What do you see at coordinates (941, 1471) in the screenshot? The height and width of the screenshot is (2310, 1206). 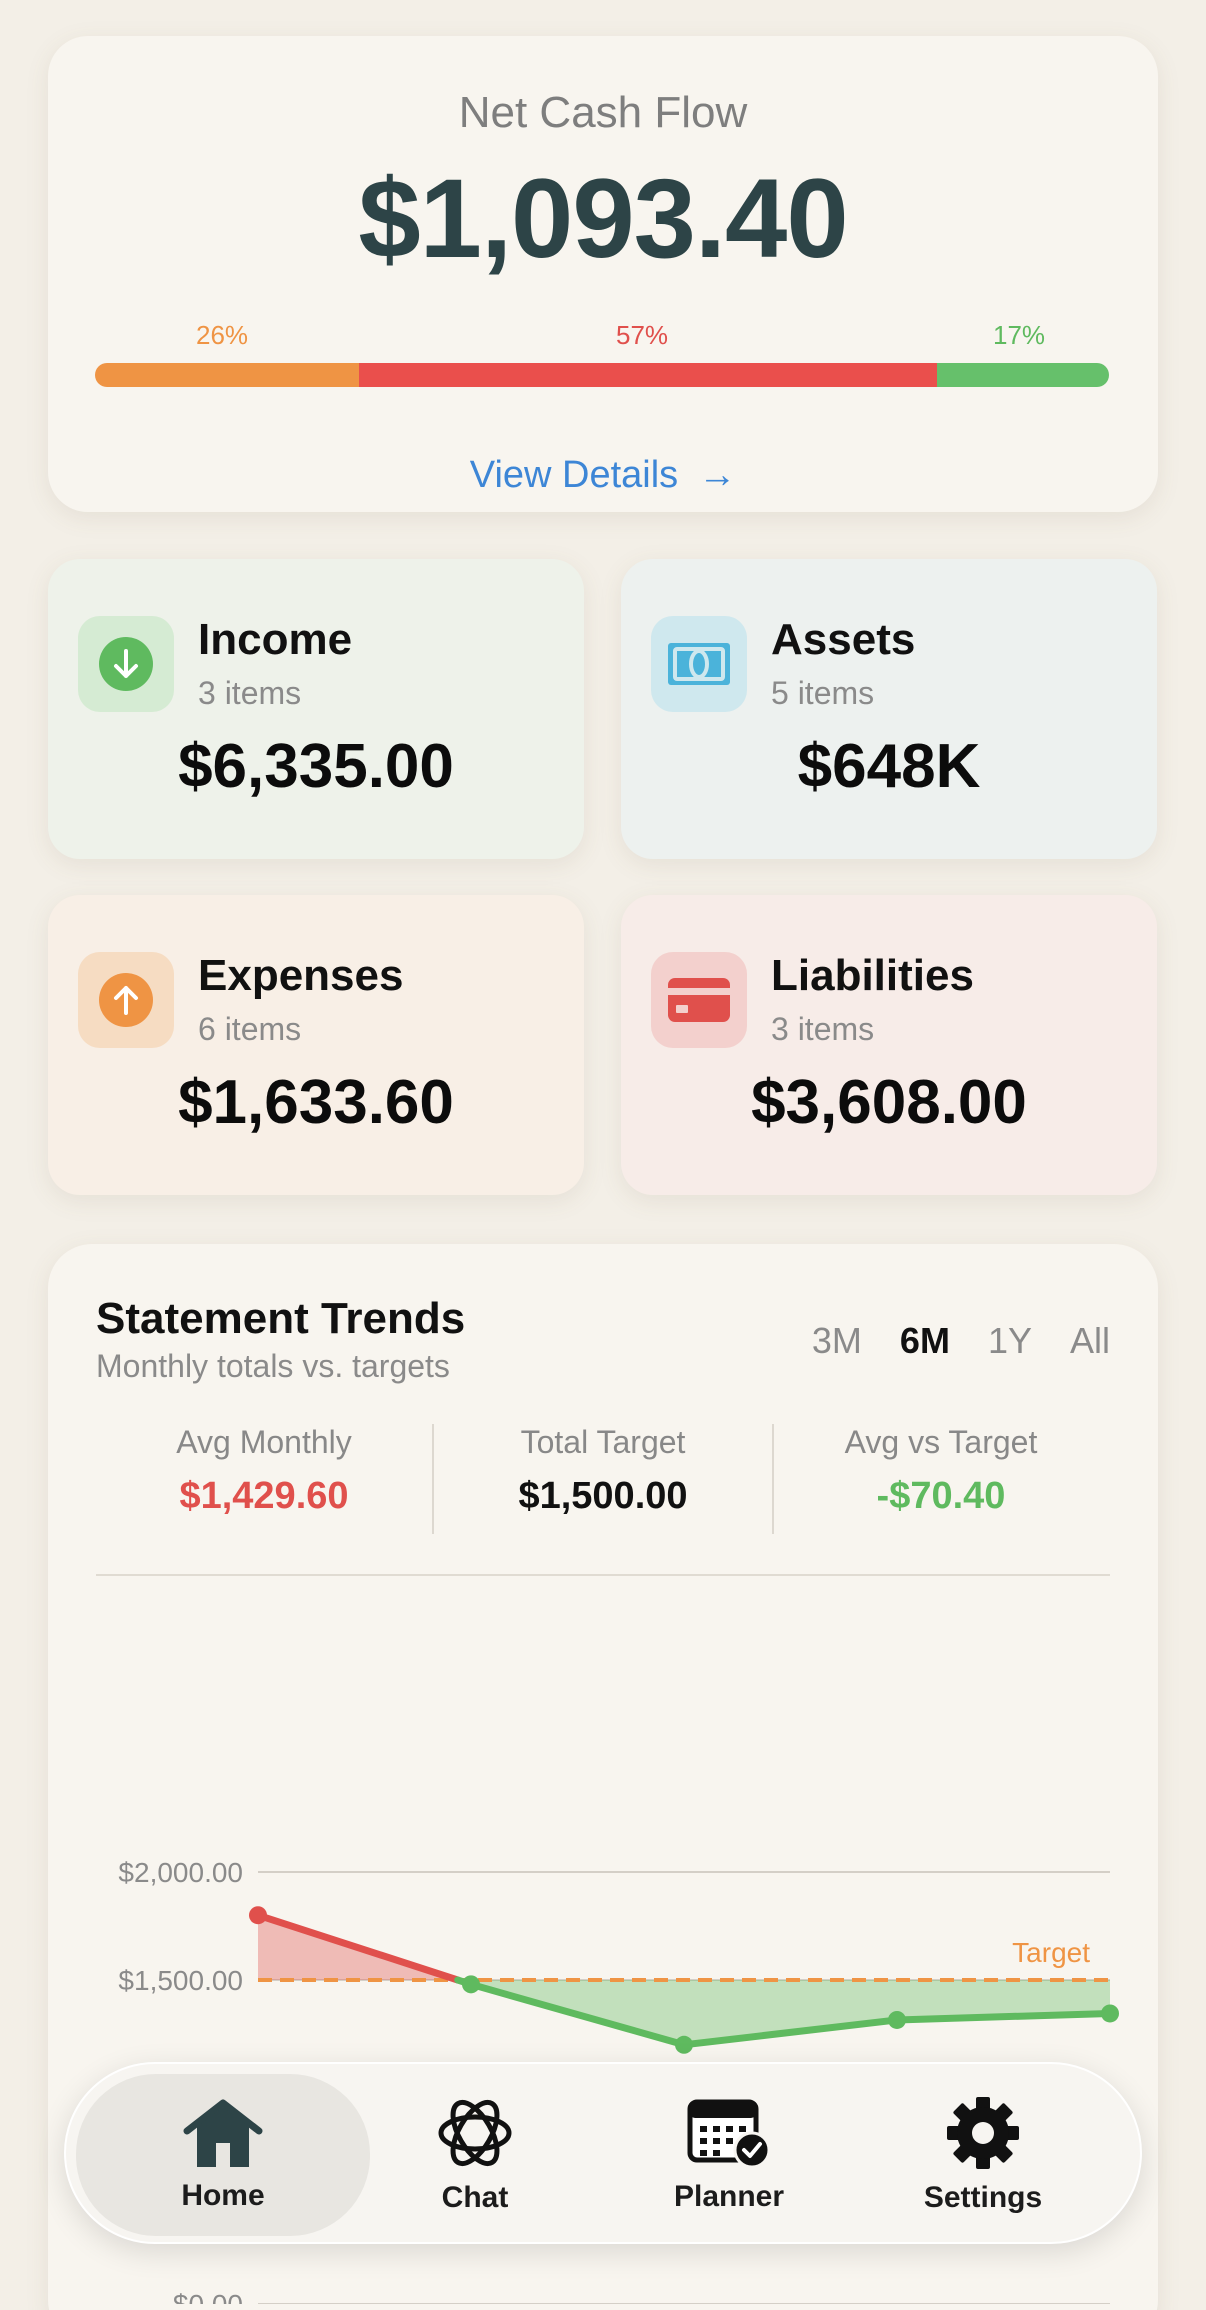 I see `stat-avg-vs-target: Avg vs Target -$70.40` at bounding box center [941, 1471].